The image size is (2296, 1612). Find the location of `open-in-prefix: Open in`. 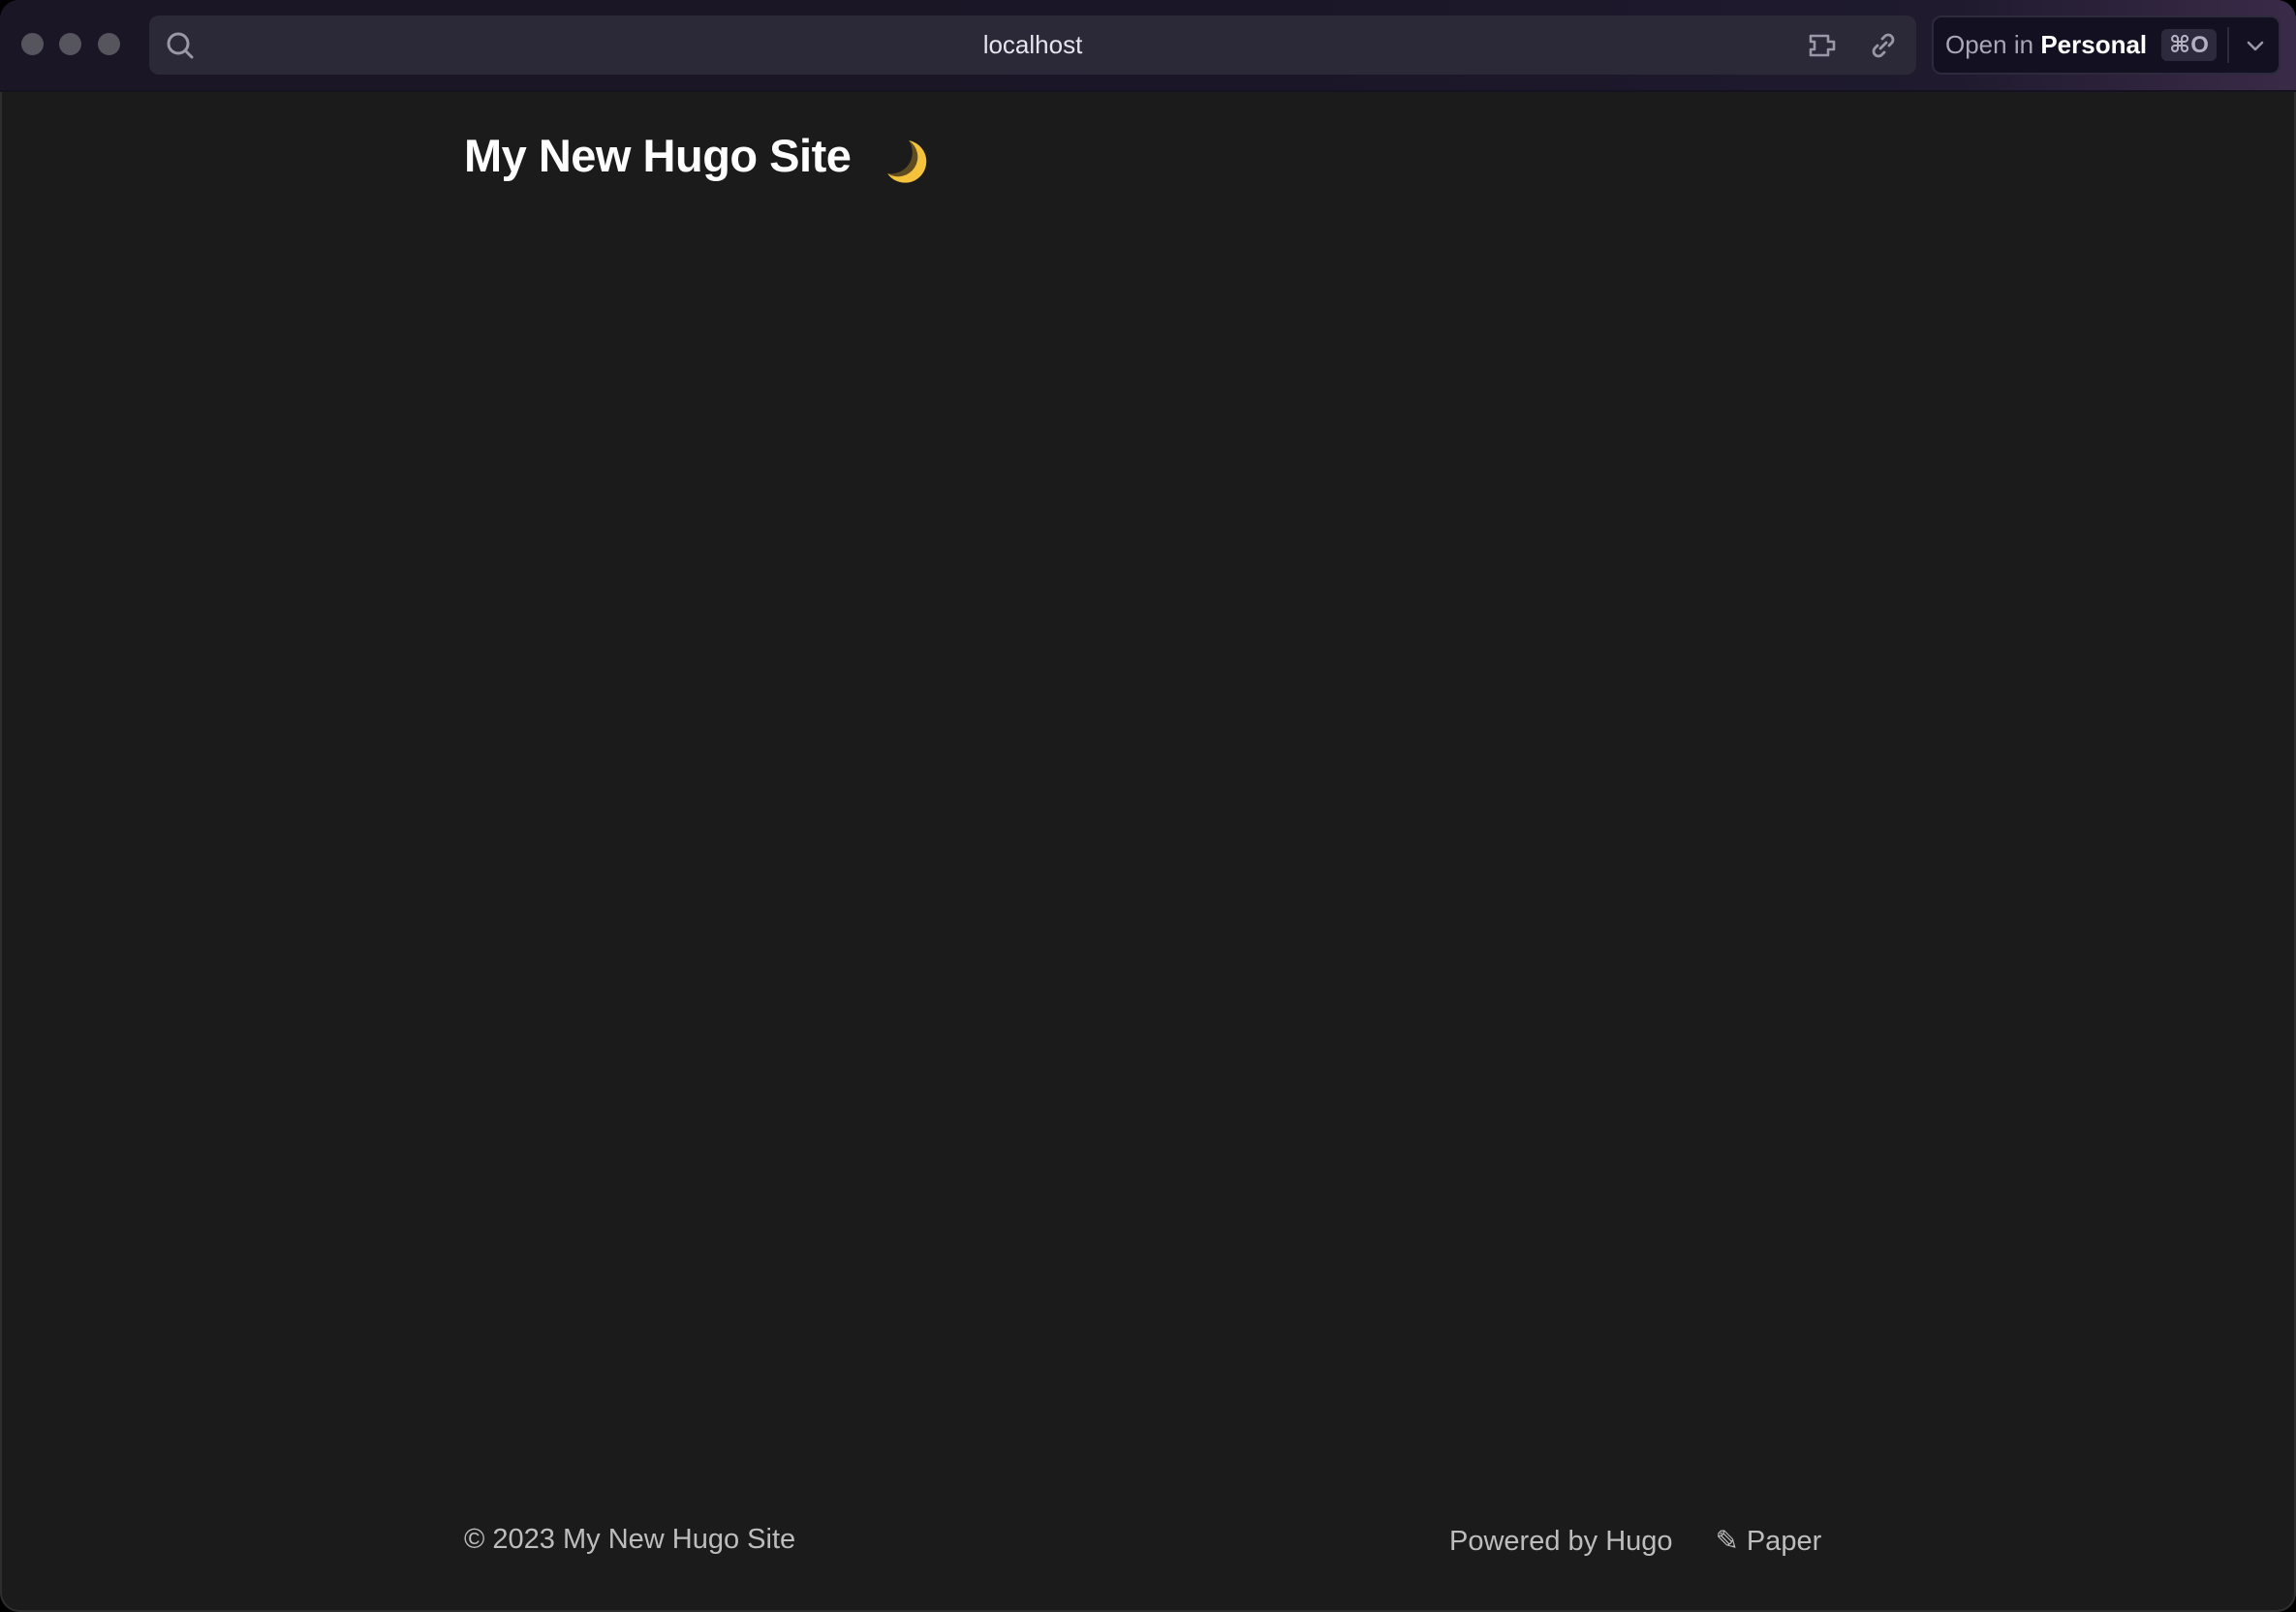

open-in-prefix: Open in is located at coordinates (1989, 44).